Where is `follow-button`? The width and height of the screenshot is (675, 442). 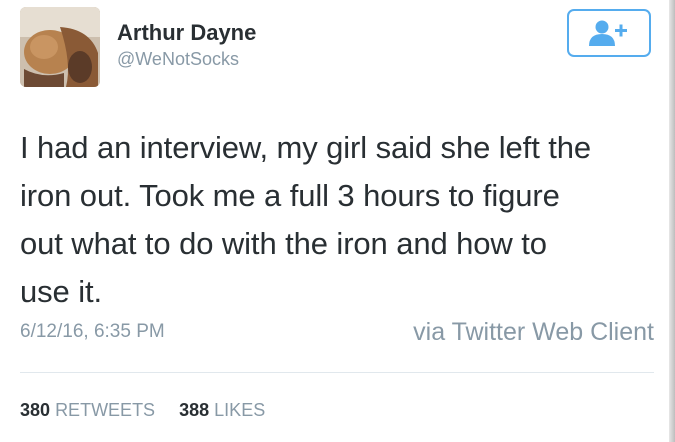
follow-button is located at coordinates (609, 33).